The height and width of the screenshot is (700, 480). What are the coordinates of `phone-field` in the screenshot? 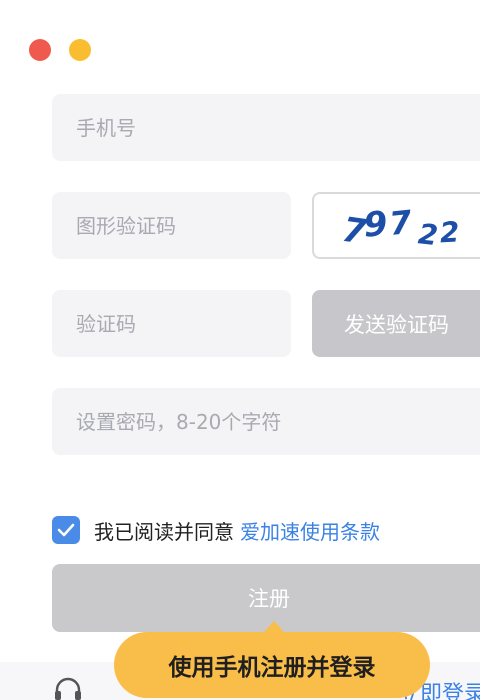 It's located at (266, 127).